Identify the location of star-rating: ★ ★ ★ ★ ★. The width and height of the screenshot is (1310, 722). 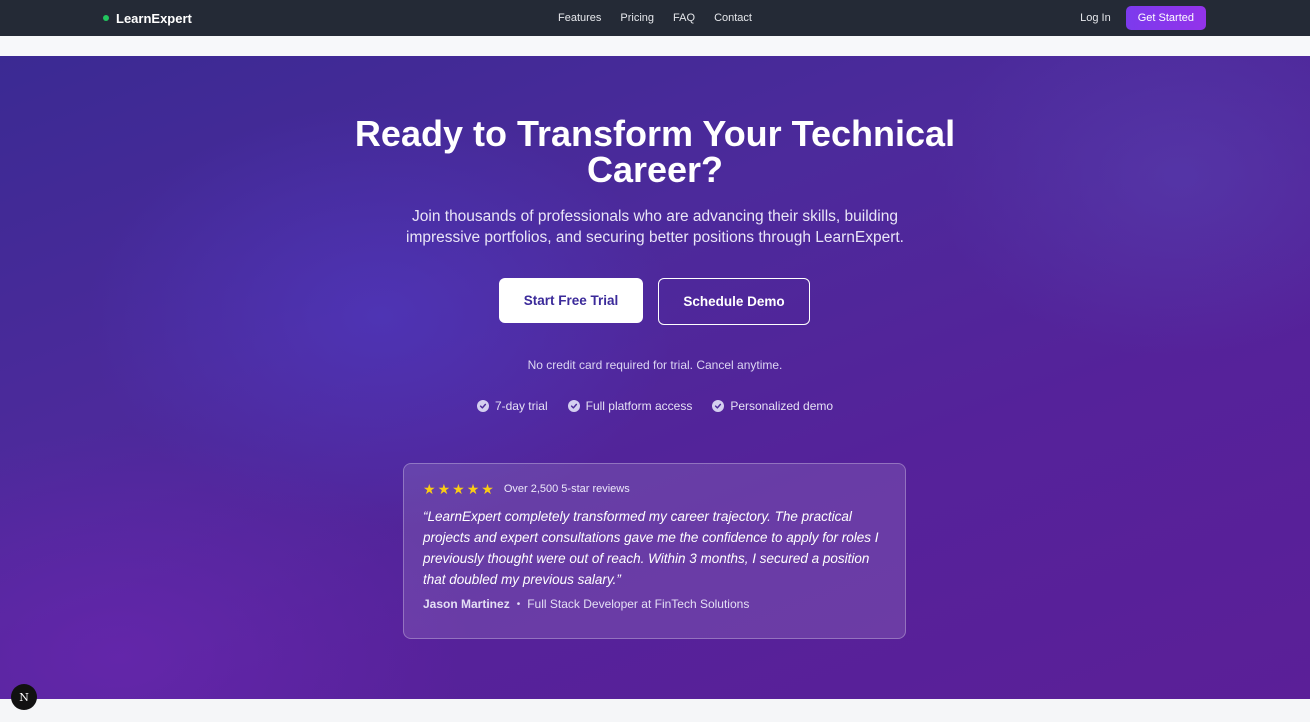
(458, 489).